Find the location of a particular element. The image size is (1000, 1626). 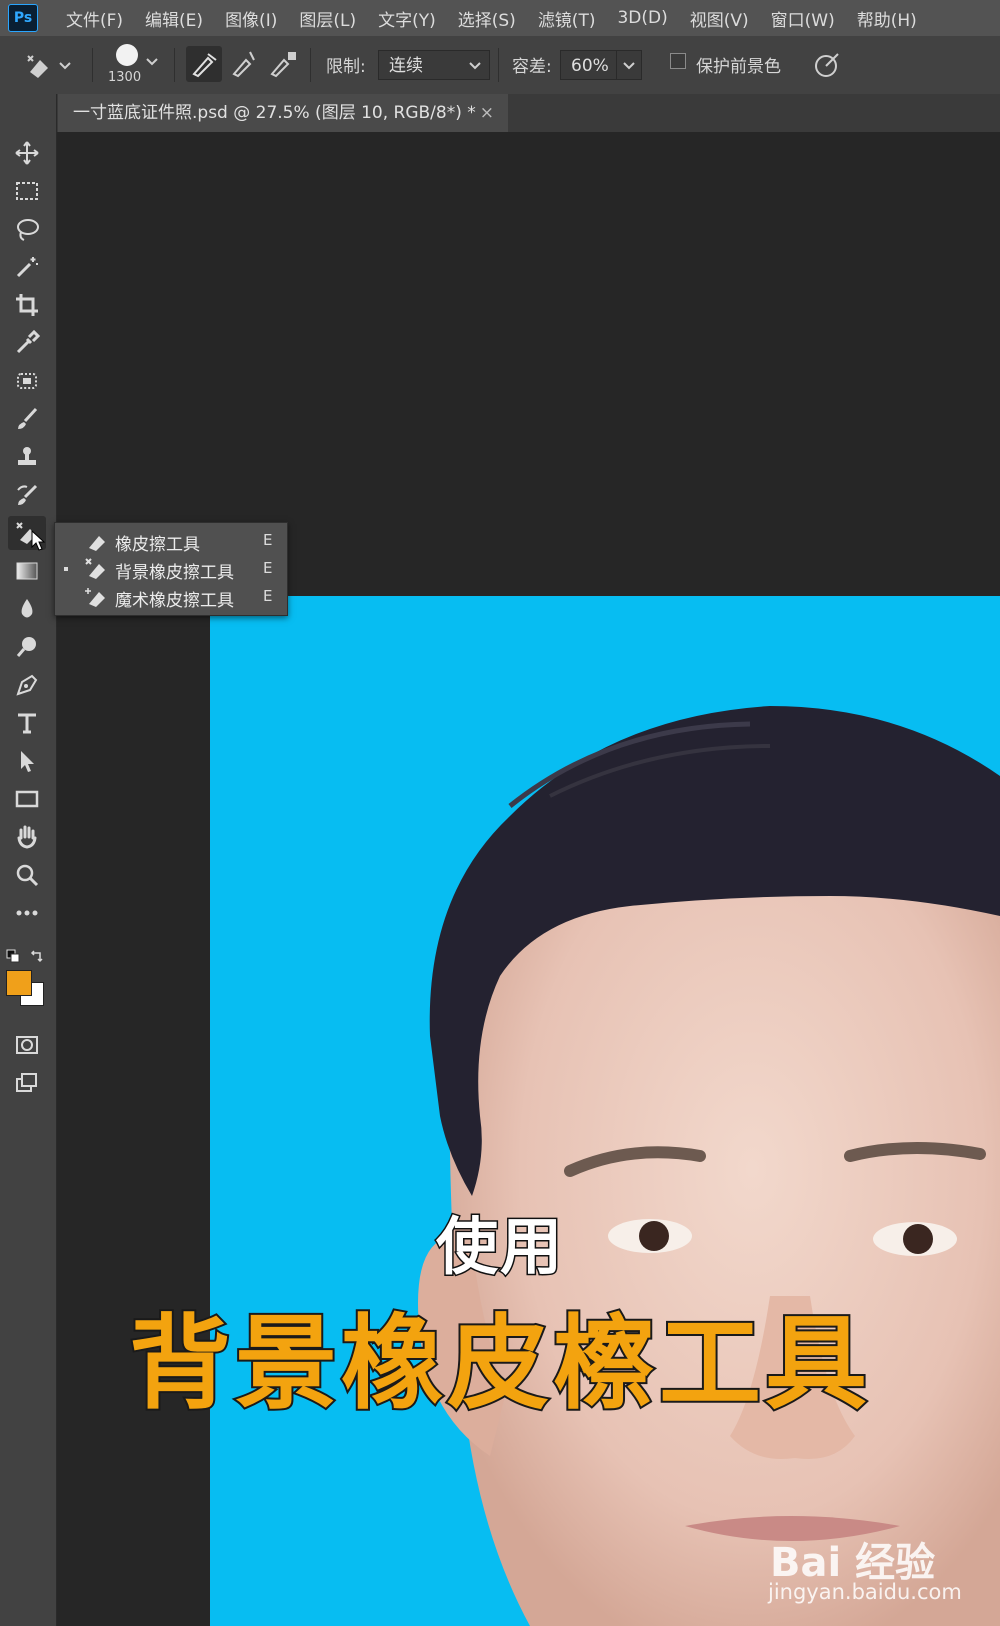

lasso-tool is located at coordinates (27, 229).